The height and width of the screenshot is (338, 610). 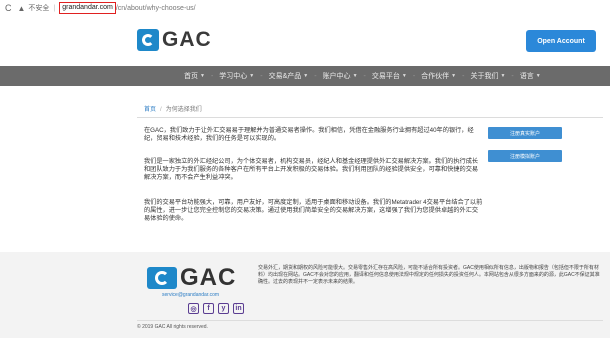 I want to click on nav-item-label: 关于我们, so click(x=484, y=76).